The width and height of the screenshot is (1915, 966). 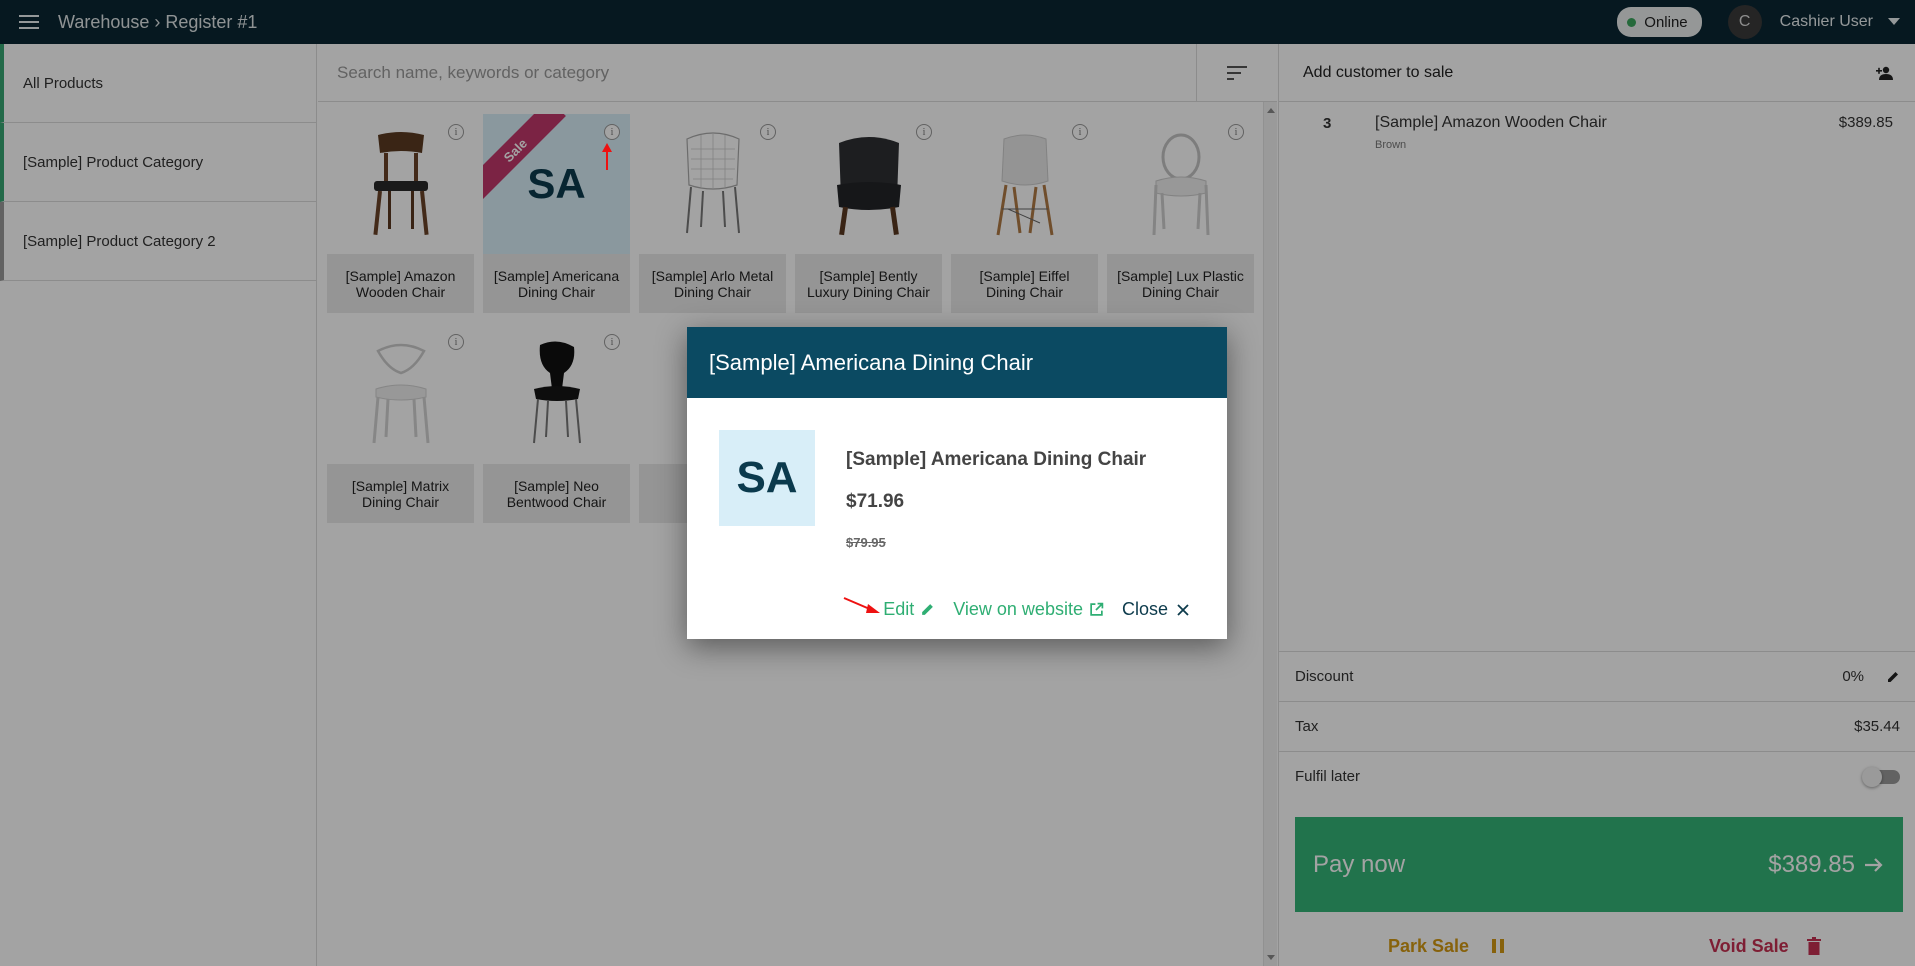 What do you see at coordinates (1183, 609) in the screenshot?
I see `close-icon` at bounding box center [1183, 609].